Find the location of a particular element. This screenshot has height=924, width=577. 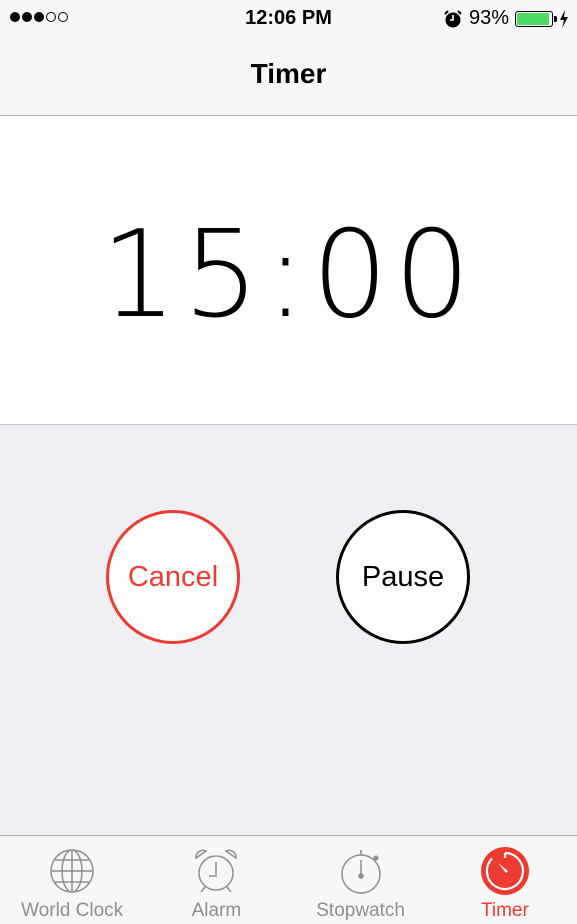

tab-timer: Timer is located at coordinates (505, 880).